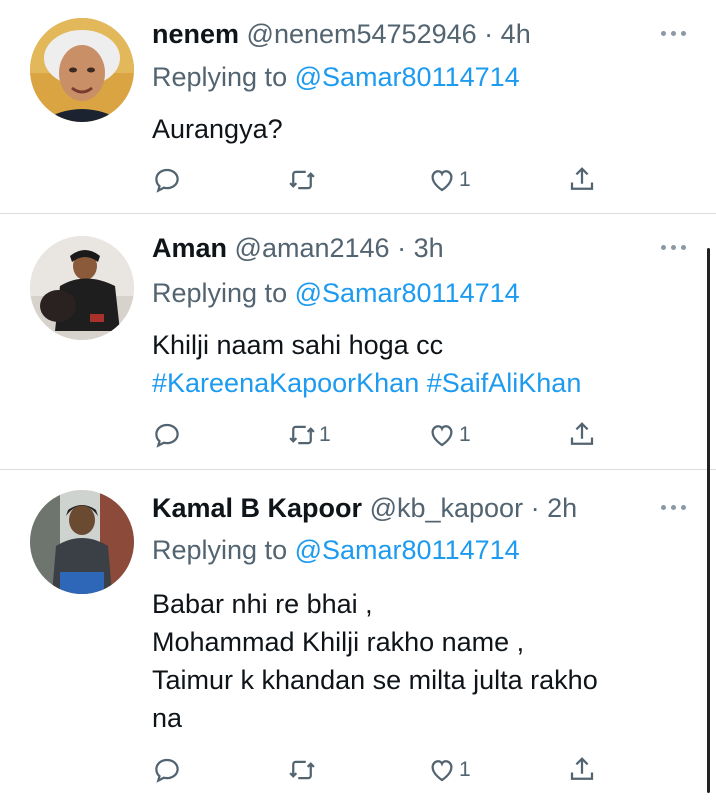 The image size is (716, 800). Describe the element at coordinates (375, 680) in the screenshot. I see `tweet-line: Taimur k khandan se milta julta rakho` at that location.